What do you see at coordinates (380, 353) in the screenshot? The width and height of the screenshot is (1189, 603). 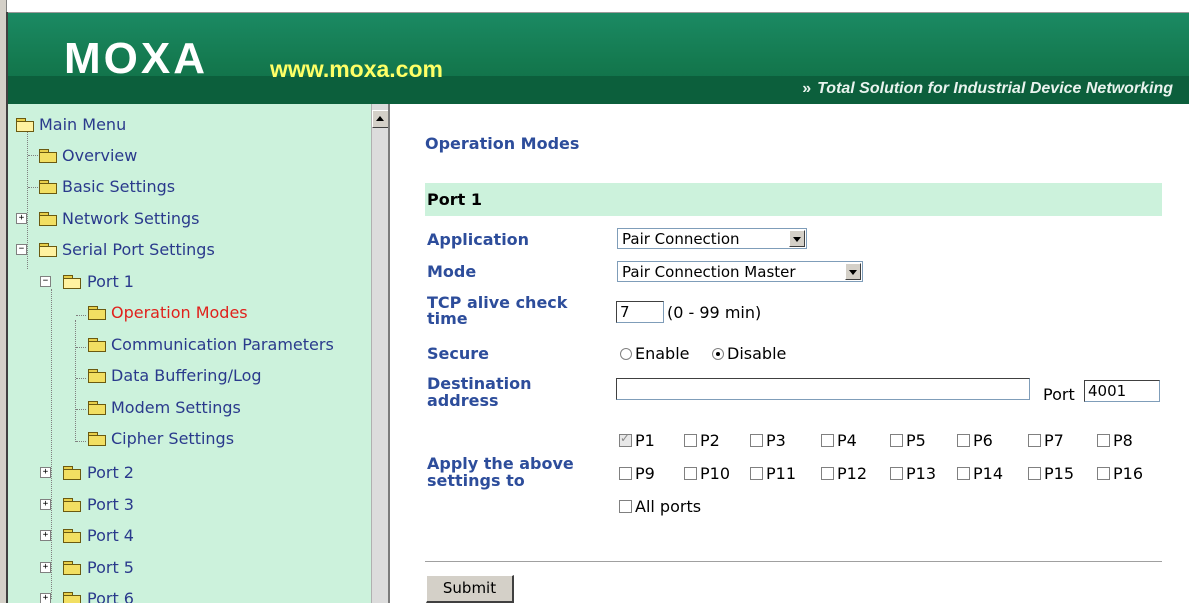 I see `sidebar-scrollbar` at bounding box center [380, 353].